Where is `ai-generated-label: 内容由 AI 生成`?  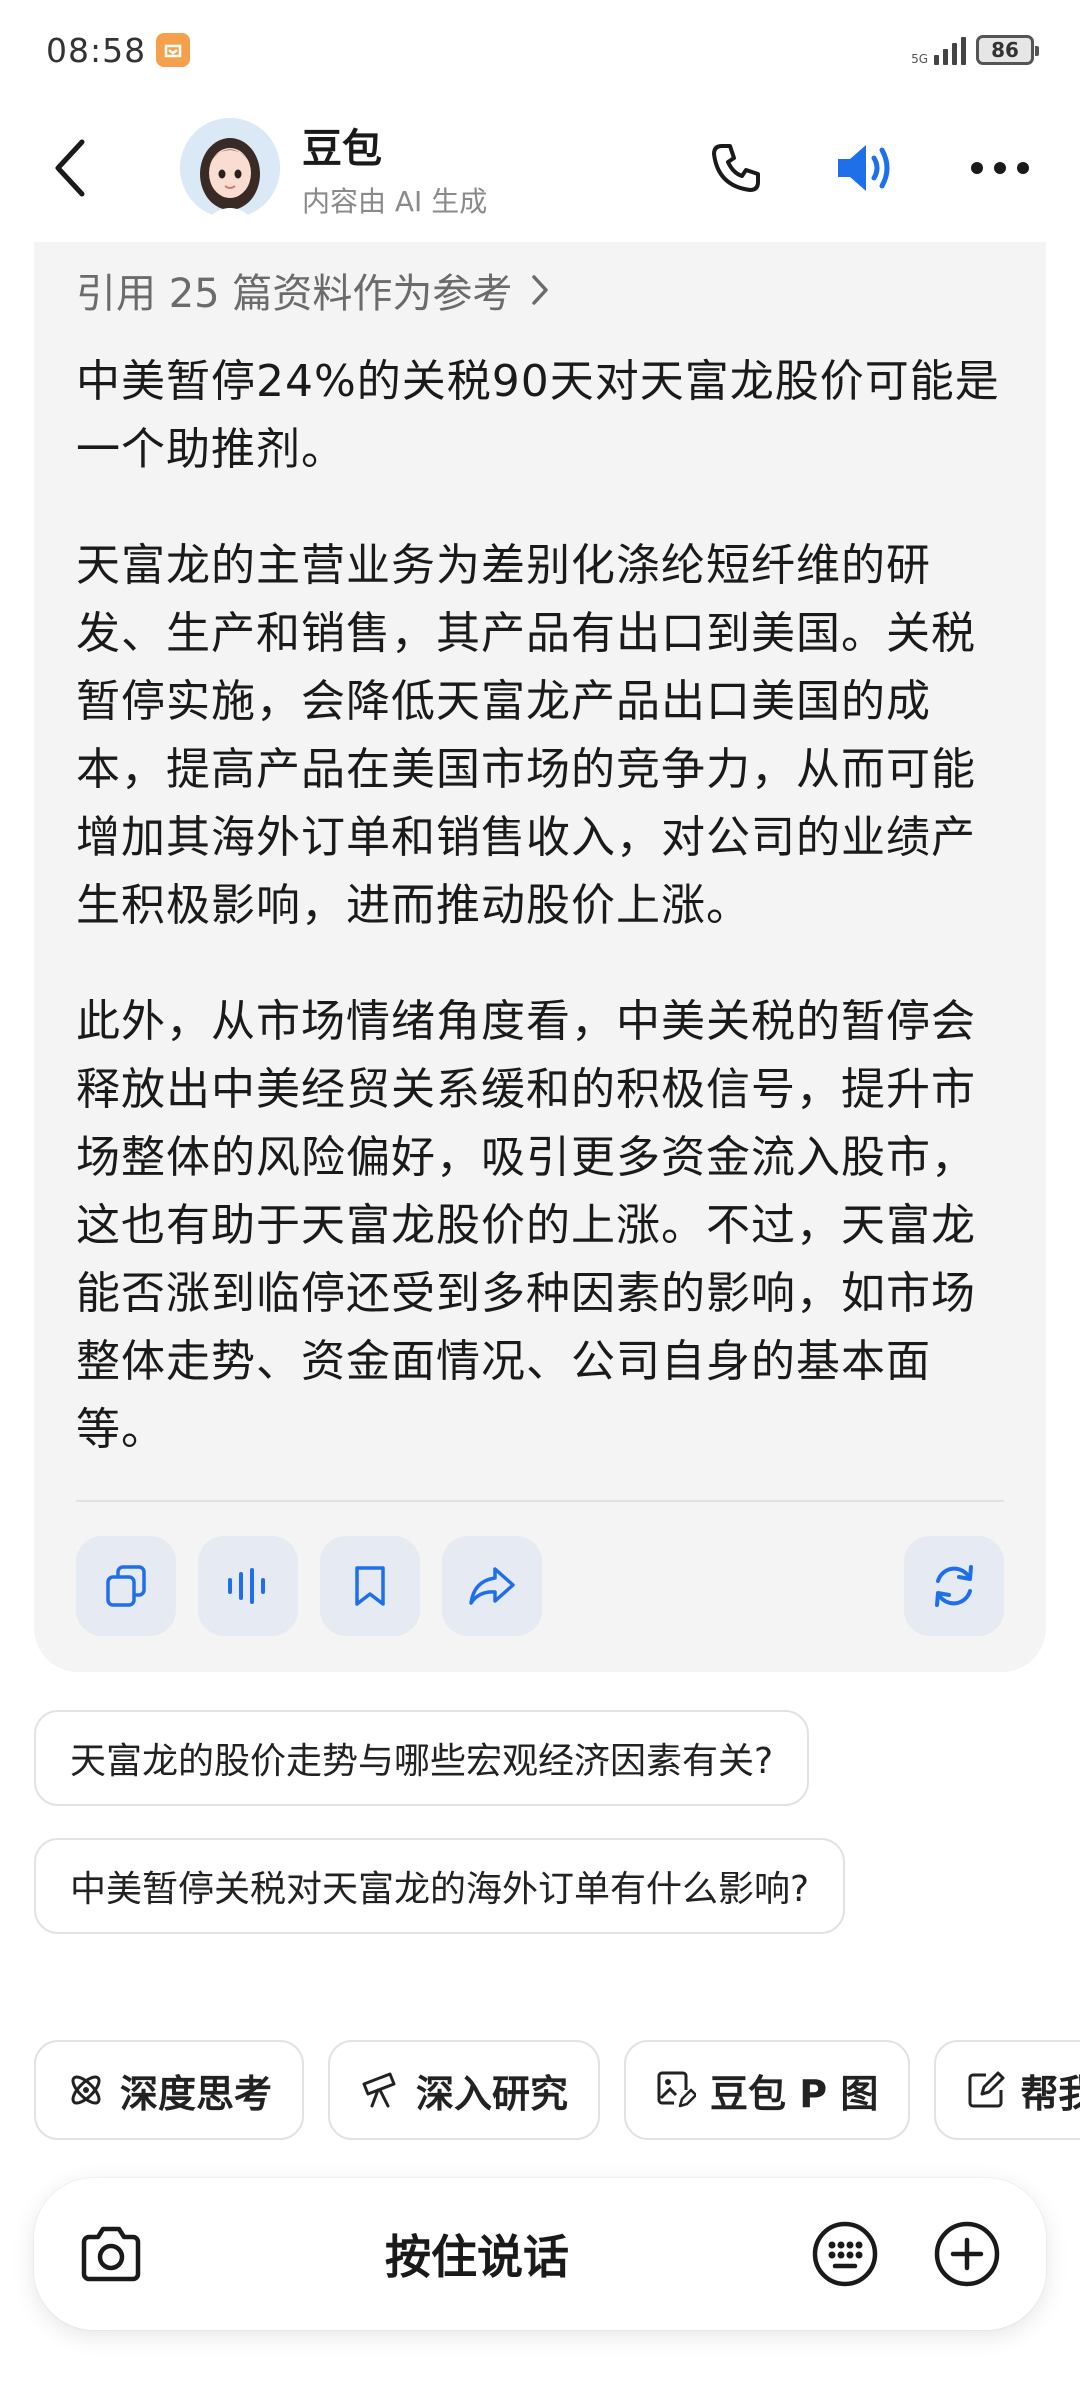 ai-generated-label: 内容由 AI 生成 is located at coordinates (395, 201).